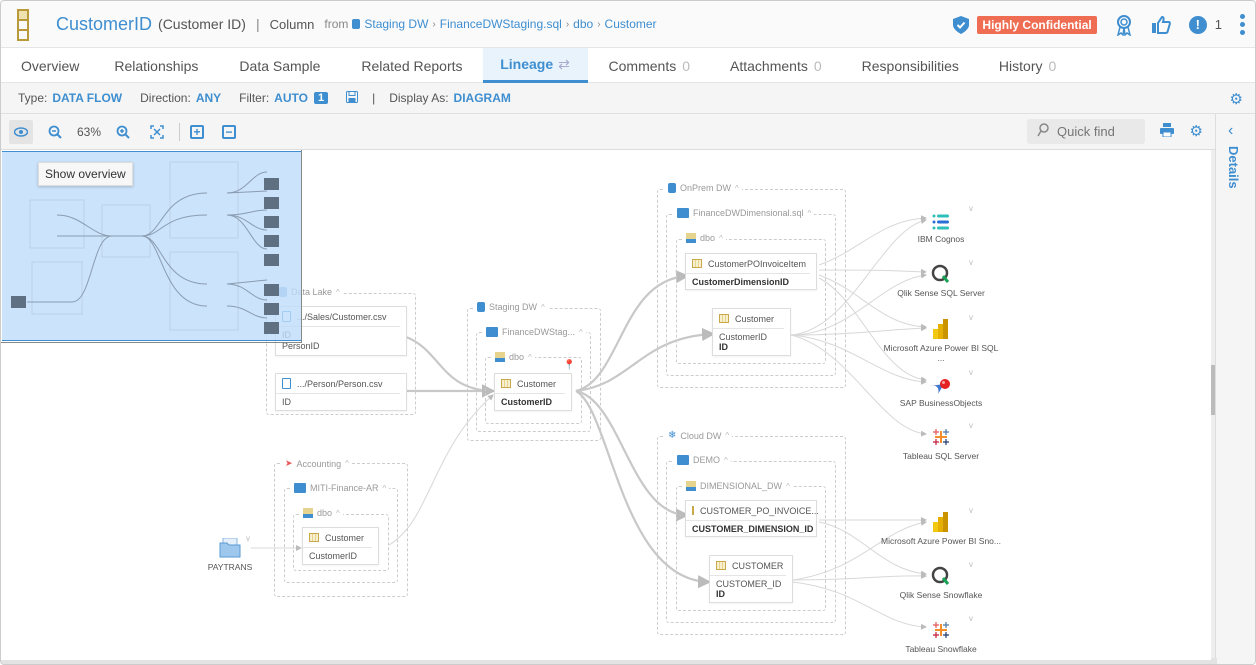  What do you see at coordinates (321, 98) in the screenshot?
I see `filter-count-badge: 1` at bounding box center [321, 98].